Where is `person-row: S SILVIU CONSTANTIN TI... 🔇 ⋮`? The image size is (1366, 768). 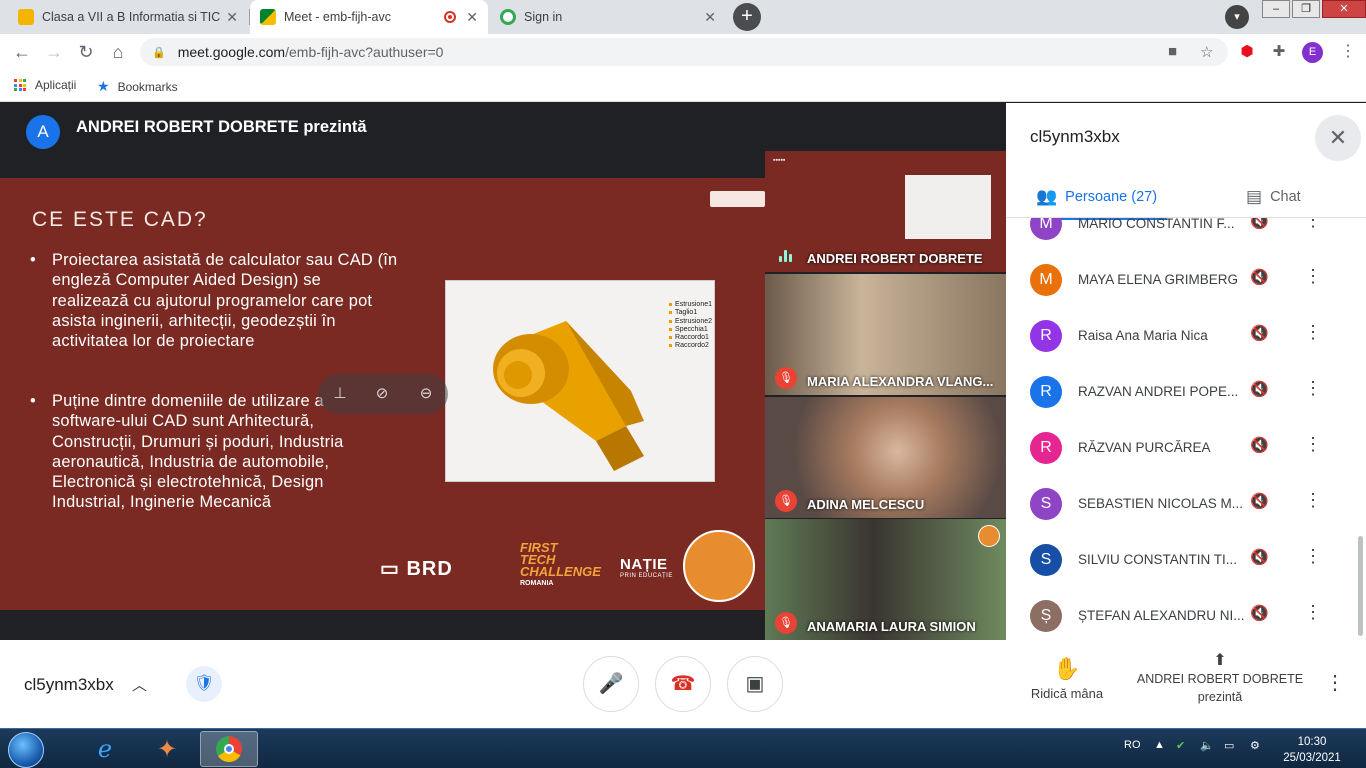
person-row: S SILVIU CONSTANTIN TI... 🔇 ⋮ is located at coordinates (1186, 560).